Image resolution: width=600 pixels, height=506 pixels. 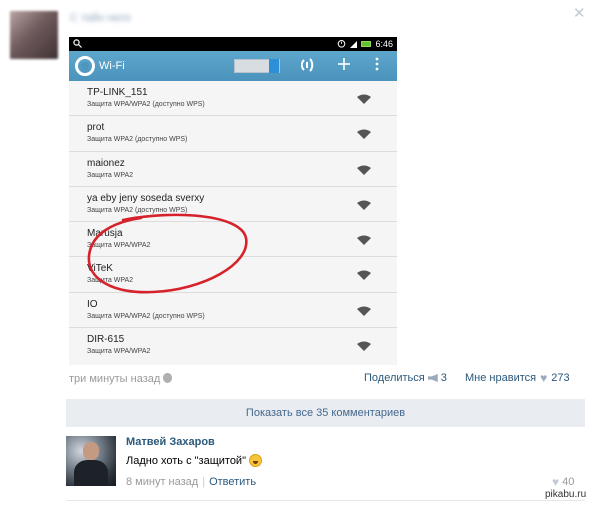 What do you see at coordinates (85, 66) in the screenshot?
I see `settings-gear-icon` at bounding box center [85, 66].